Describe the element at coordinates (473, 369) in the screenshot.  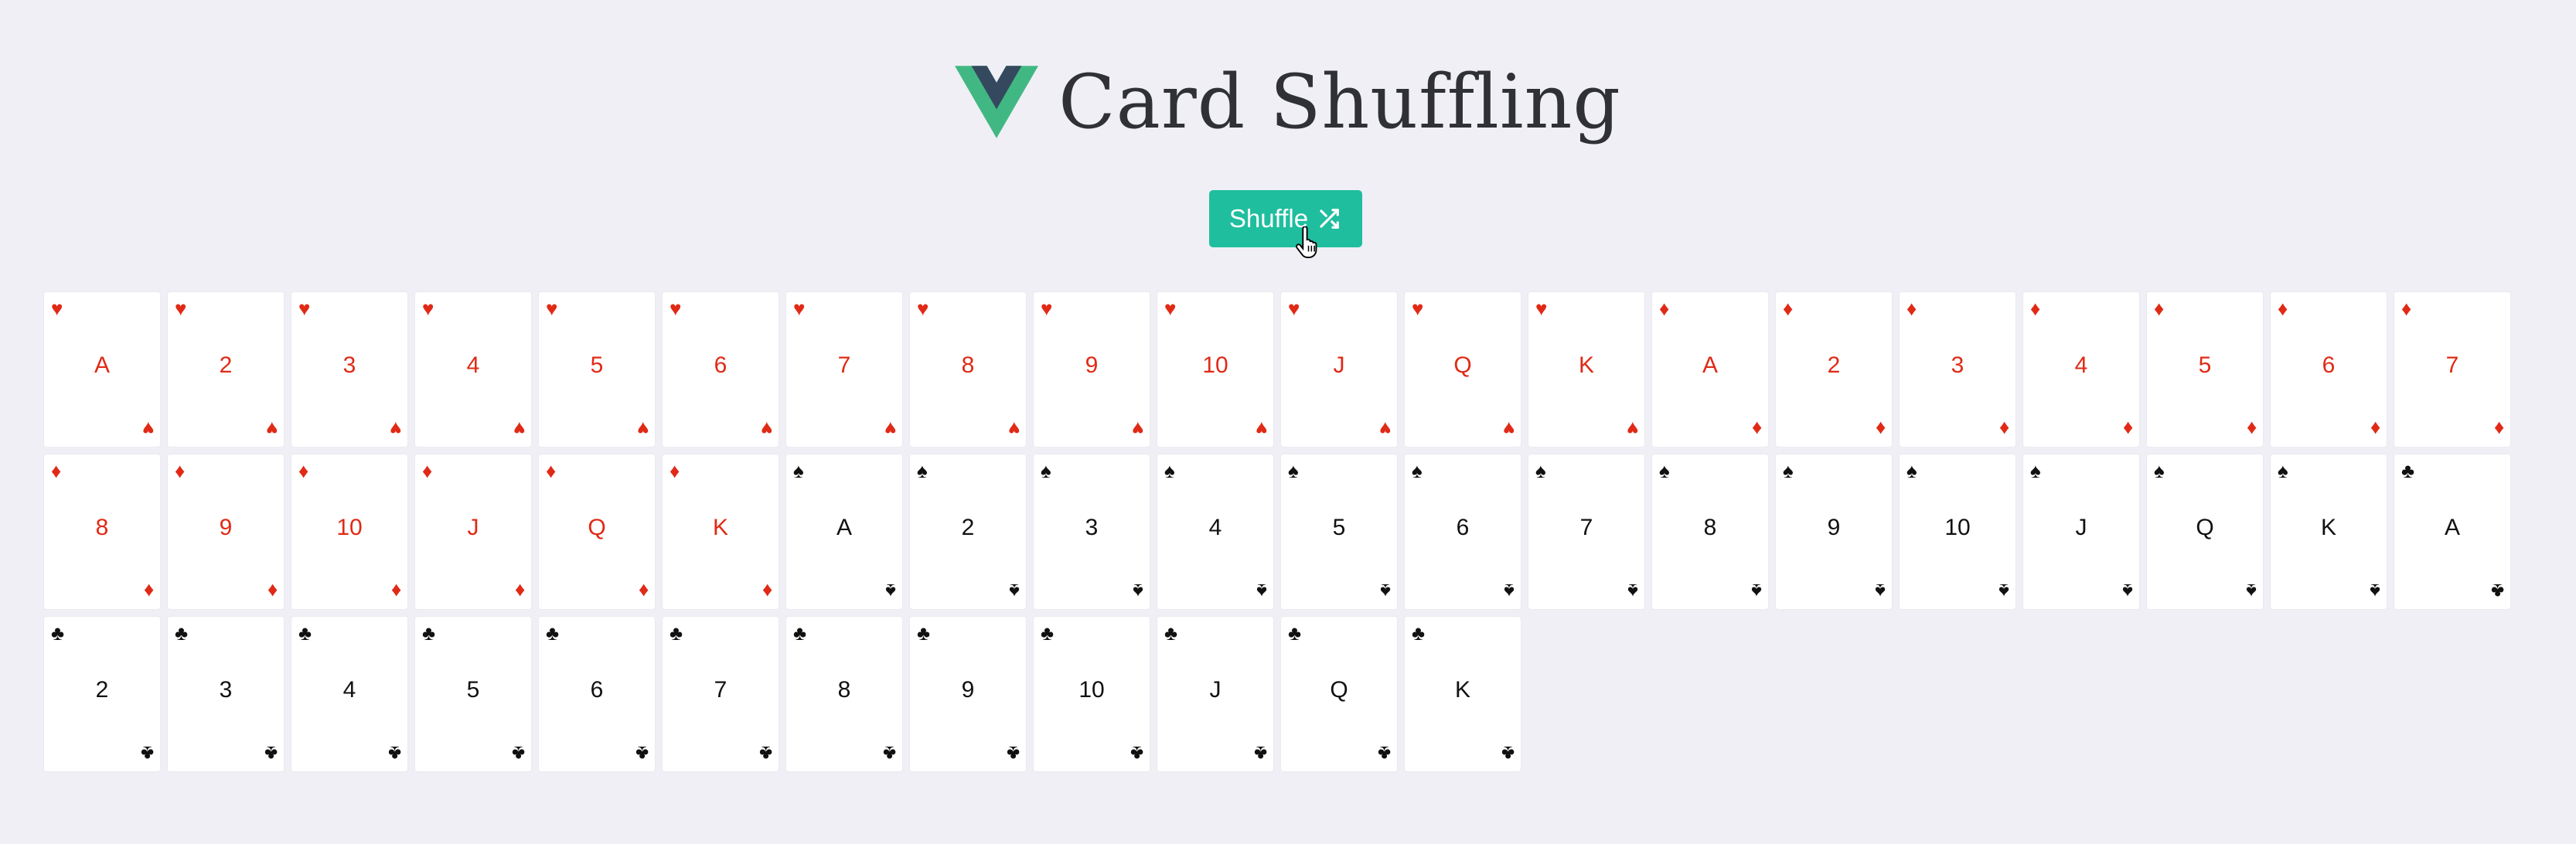
I see `card-4-of-hearts: ♥ 4 ♥` at that location.